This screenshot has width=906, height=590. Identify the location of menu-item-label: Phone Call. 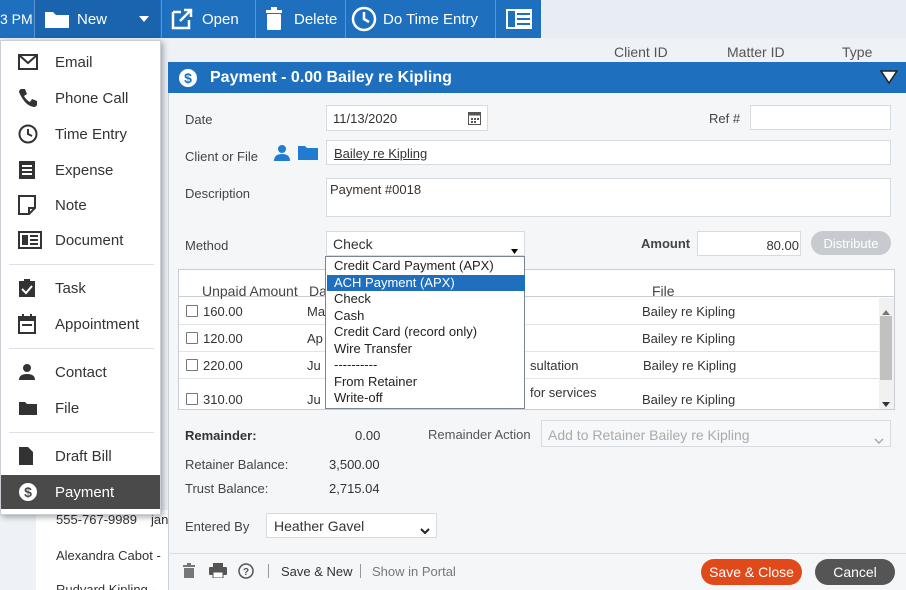
(92, 98).